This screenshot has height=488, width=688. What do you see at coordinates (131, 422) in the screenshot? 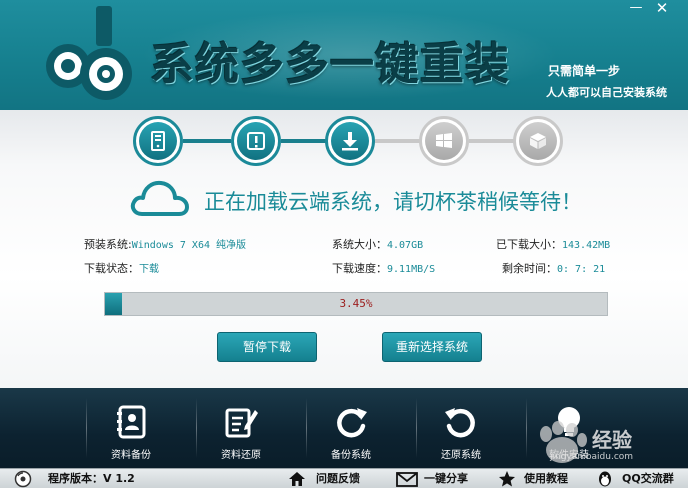
I see `address-book-icon` at bounding box center [131, 422].